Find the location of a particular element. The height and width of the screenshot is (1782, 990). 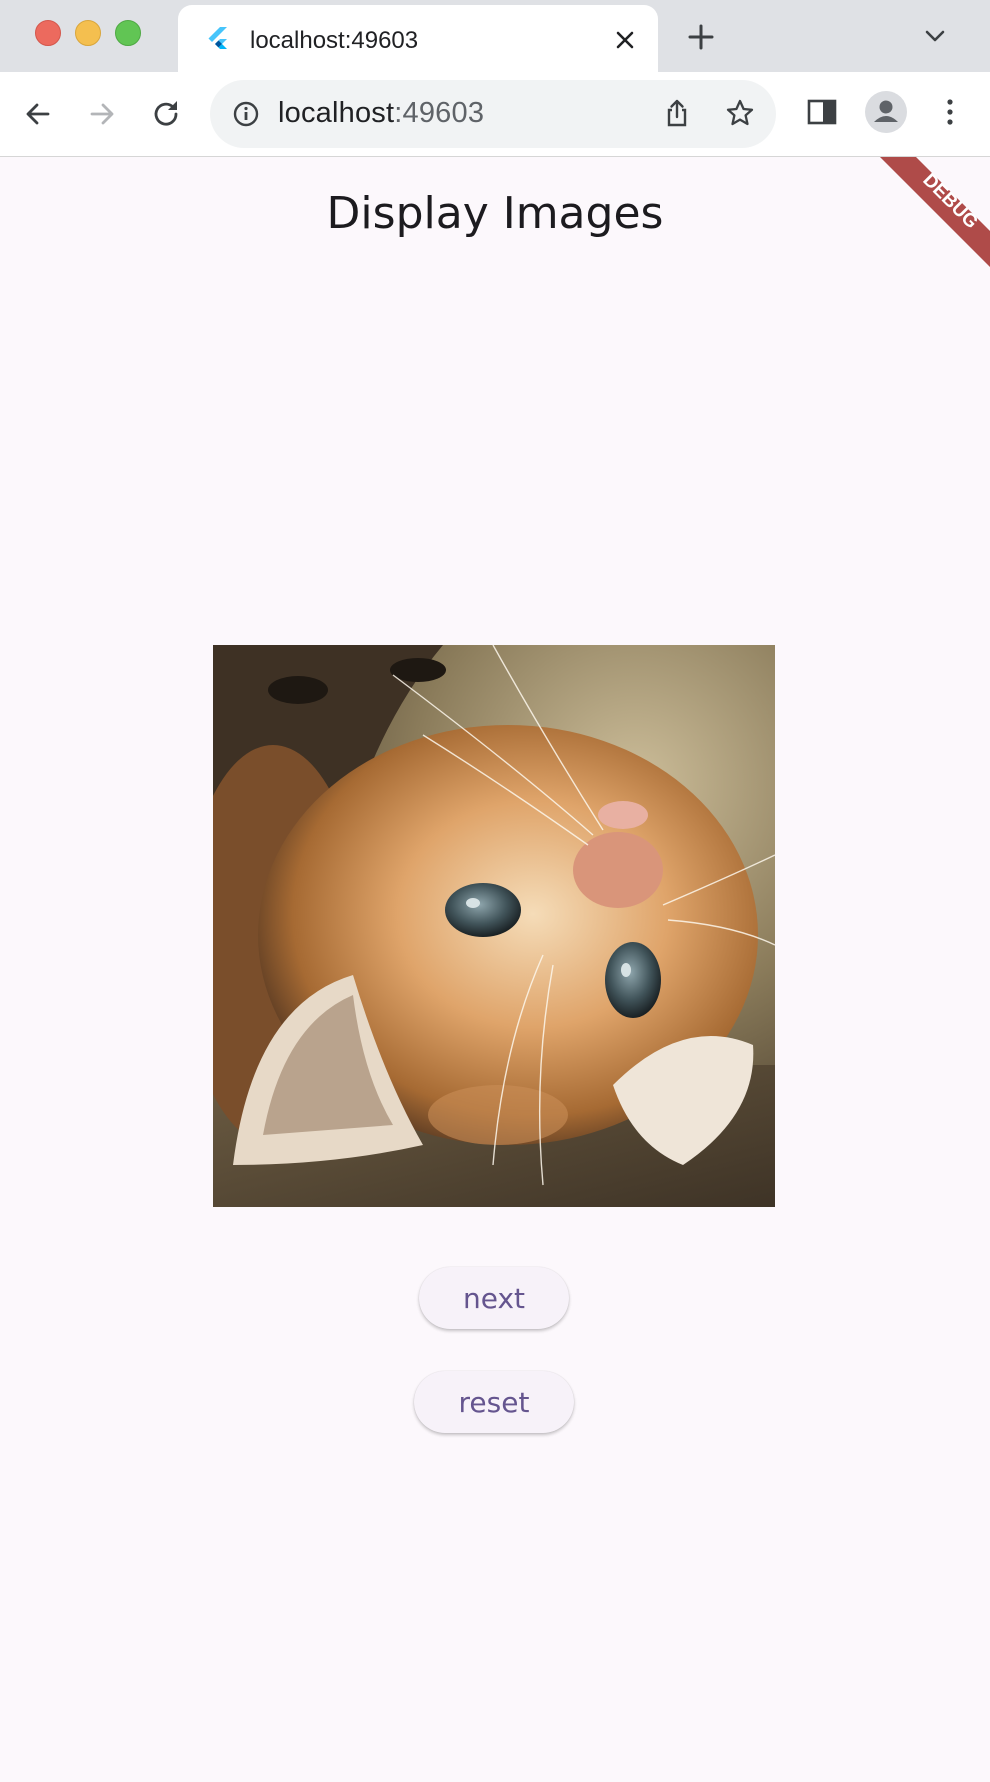

share-icon is located at coordinates (677, 113).